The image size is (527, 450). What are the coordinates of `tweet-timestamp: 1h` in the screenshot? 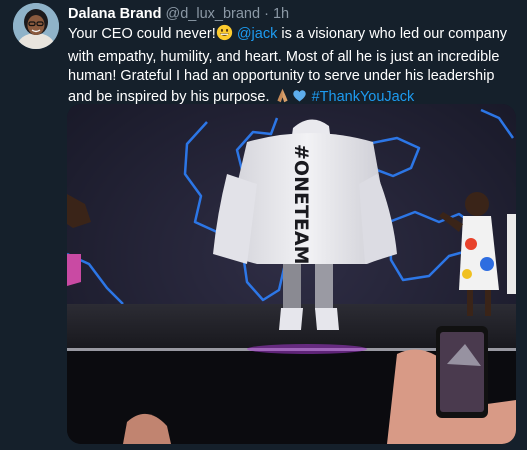 It's located at (281, 14).